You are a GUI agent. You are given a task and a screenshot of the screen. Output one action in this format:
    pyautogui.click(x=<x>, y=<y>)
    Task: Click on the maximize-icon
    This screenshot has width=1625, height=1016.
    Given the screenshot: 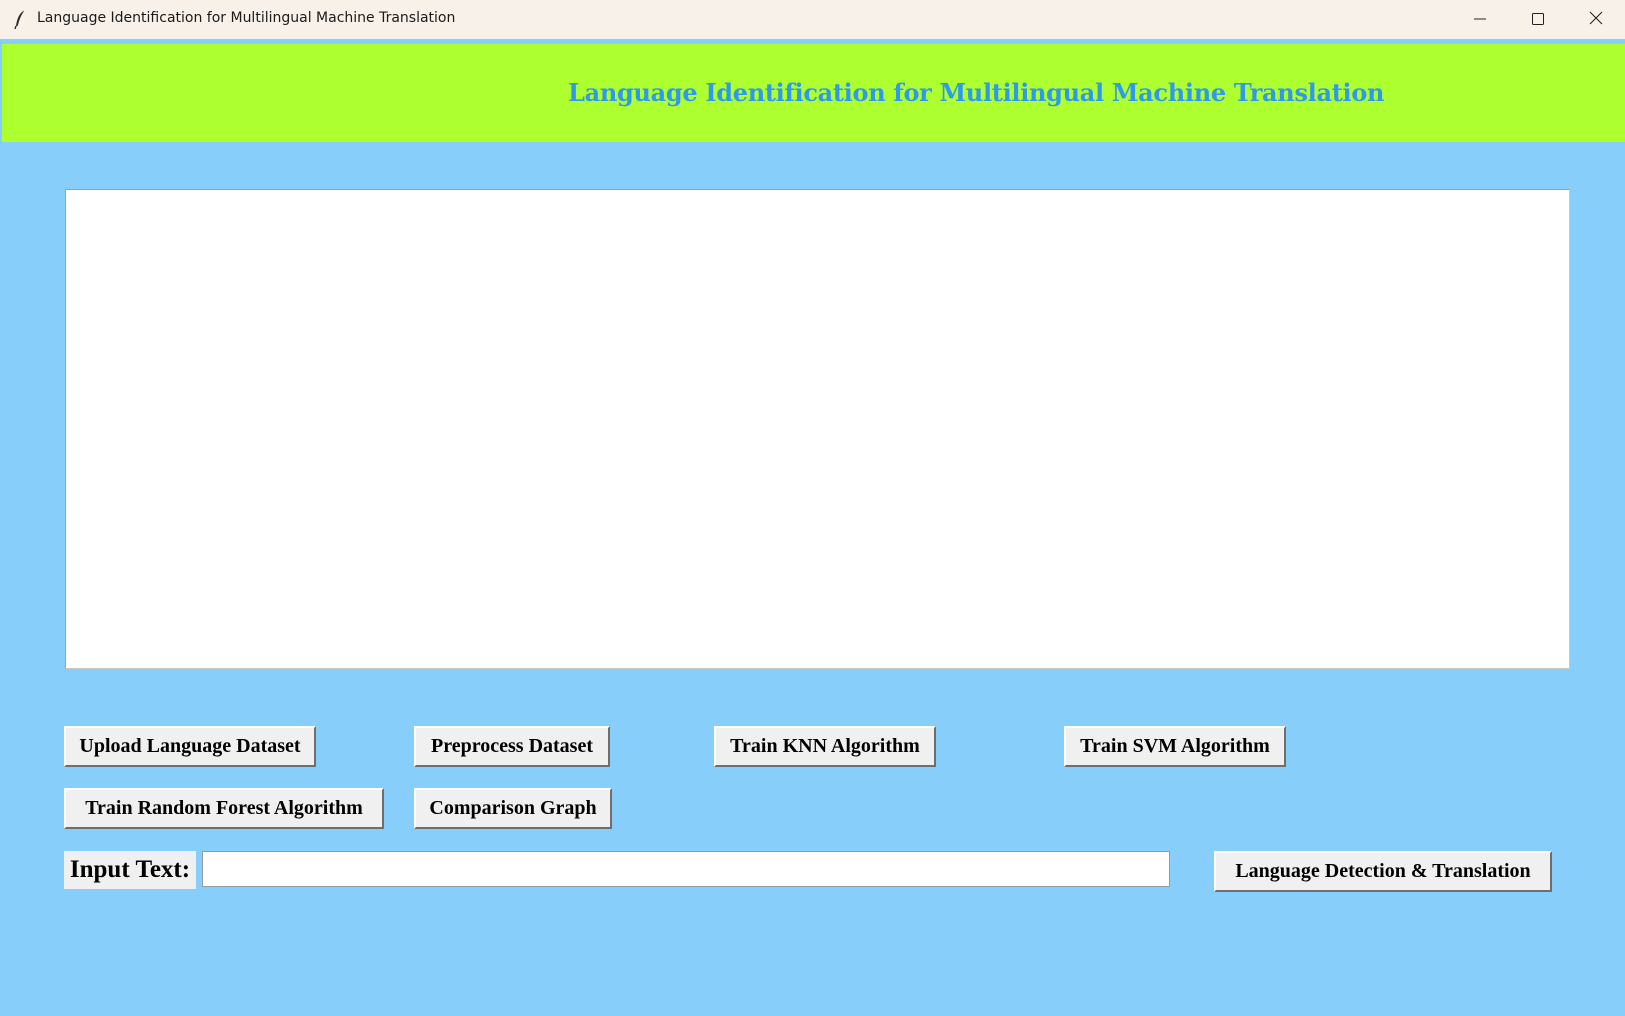 What is the action you would take?
    pyautogui.click(x=1538, y=19)
    